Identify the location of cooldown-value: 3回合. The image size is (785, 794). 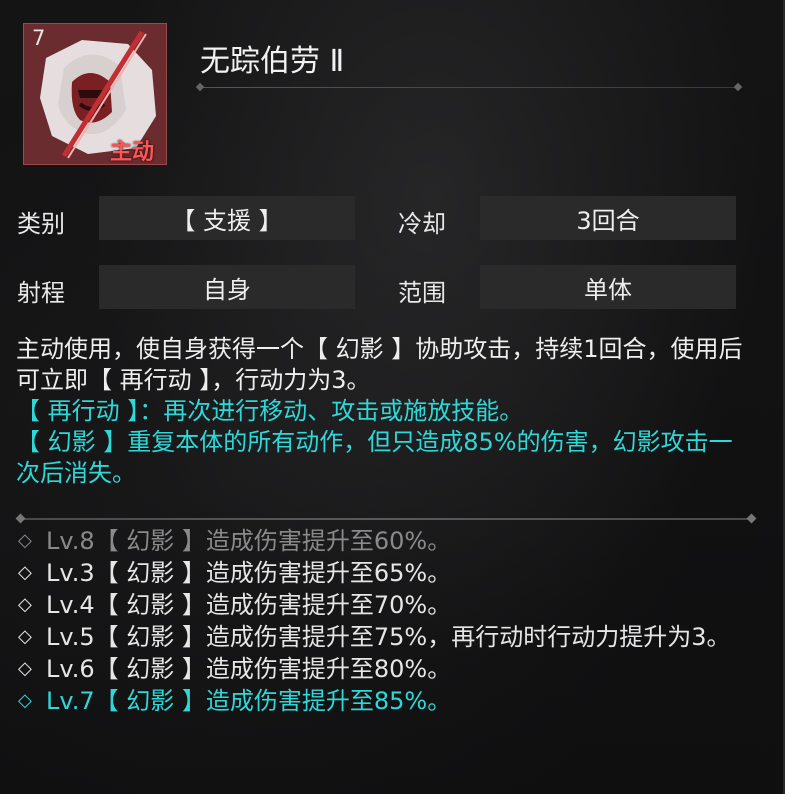
(608, 218).